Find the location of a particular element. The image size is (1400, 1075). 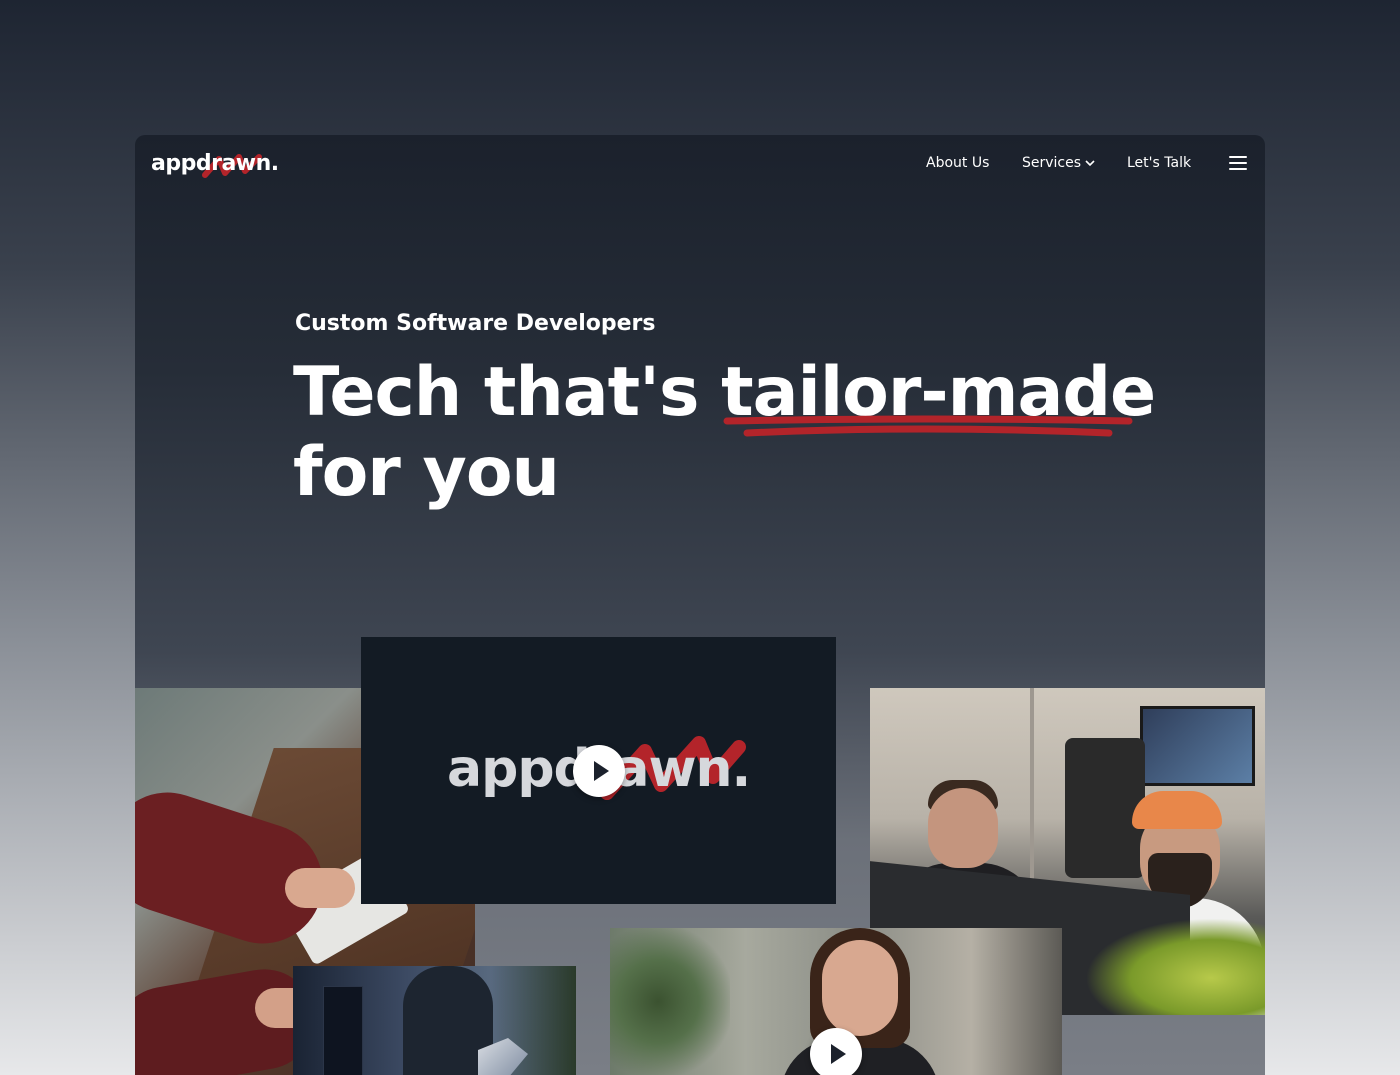

headline-part-2: for you is located at coordinates (426, 472).